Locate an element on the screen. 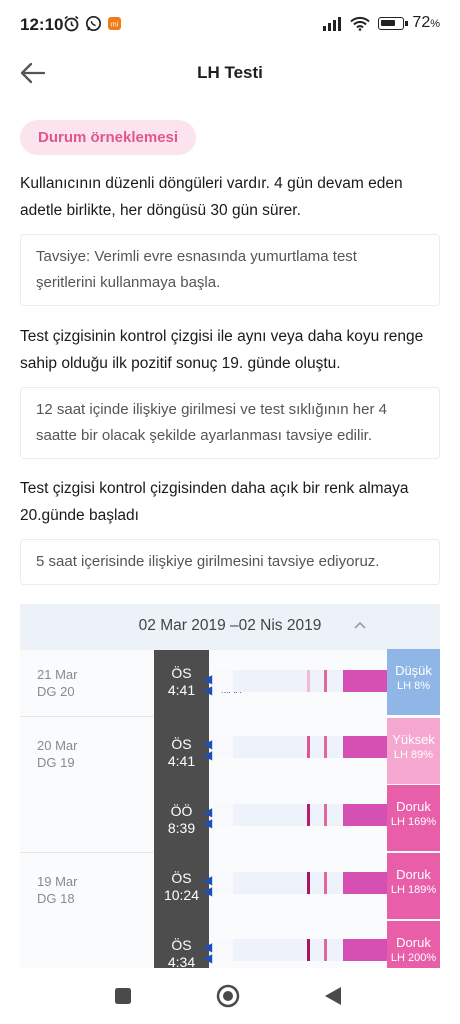 The image size is (460, 1024). app-notification-icon: mi is located at coordinates (114, 23).